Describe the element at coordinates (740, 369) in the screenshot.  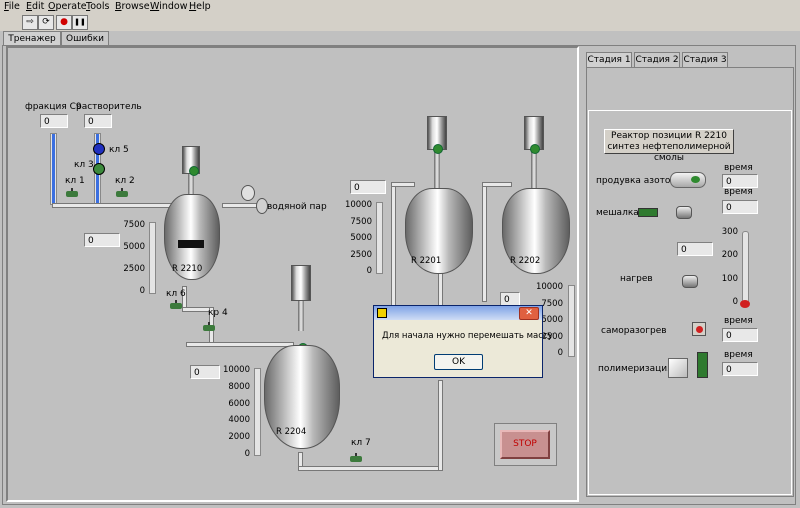
I see `polymer-time-value: 0` at that location.